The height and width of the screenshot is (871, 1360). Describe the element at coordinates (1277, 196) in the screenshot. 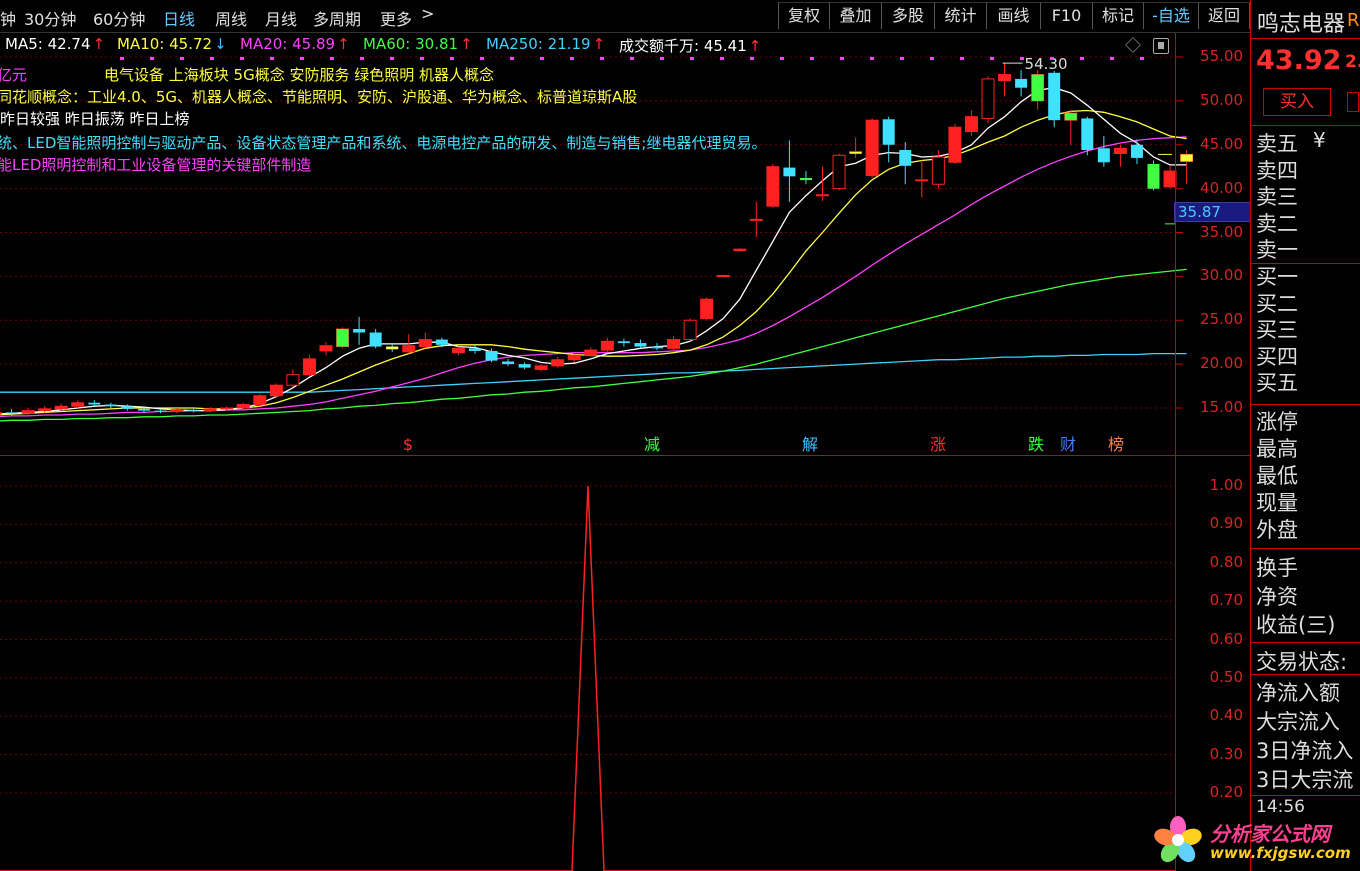

I see `orderbook-row: 卖三` at that location.